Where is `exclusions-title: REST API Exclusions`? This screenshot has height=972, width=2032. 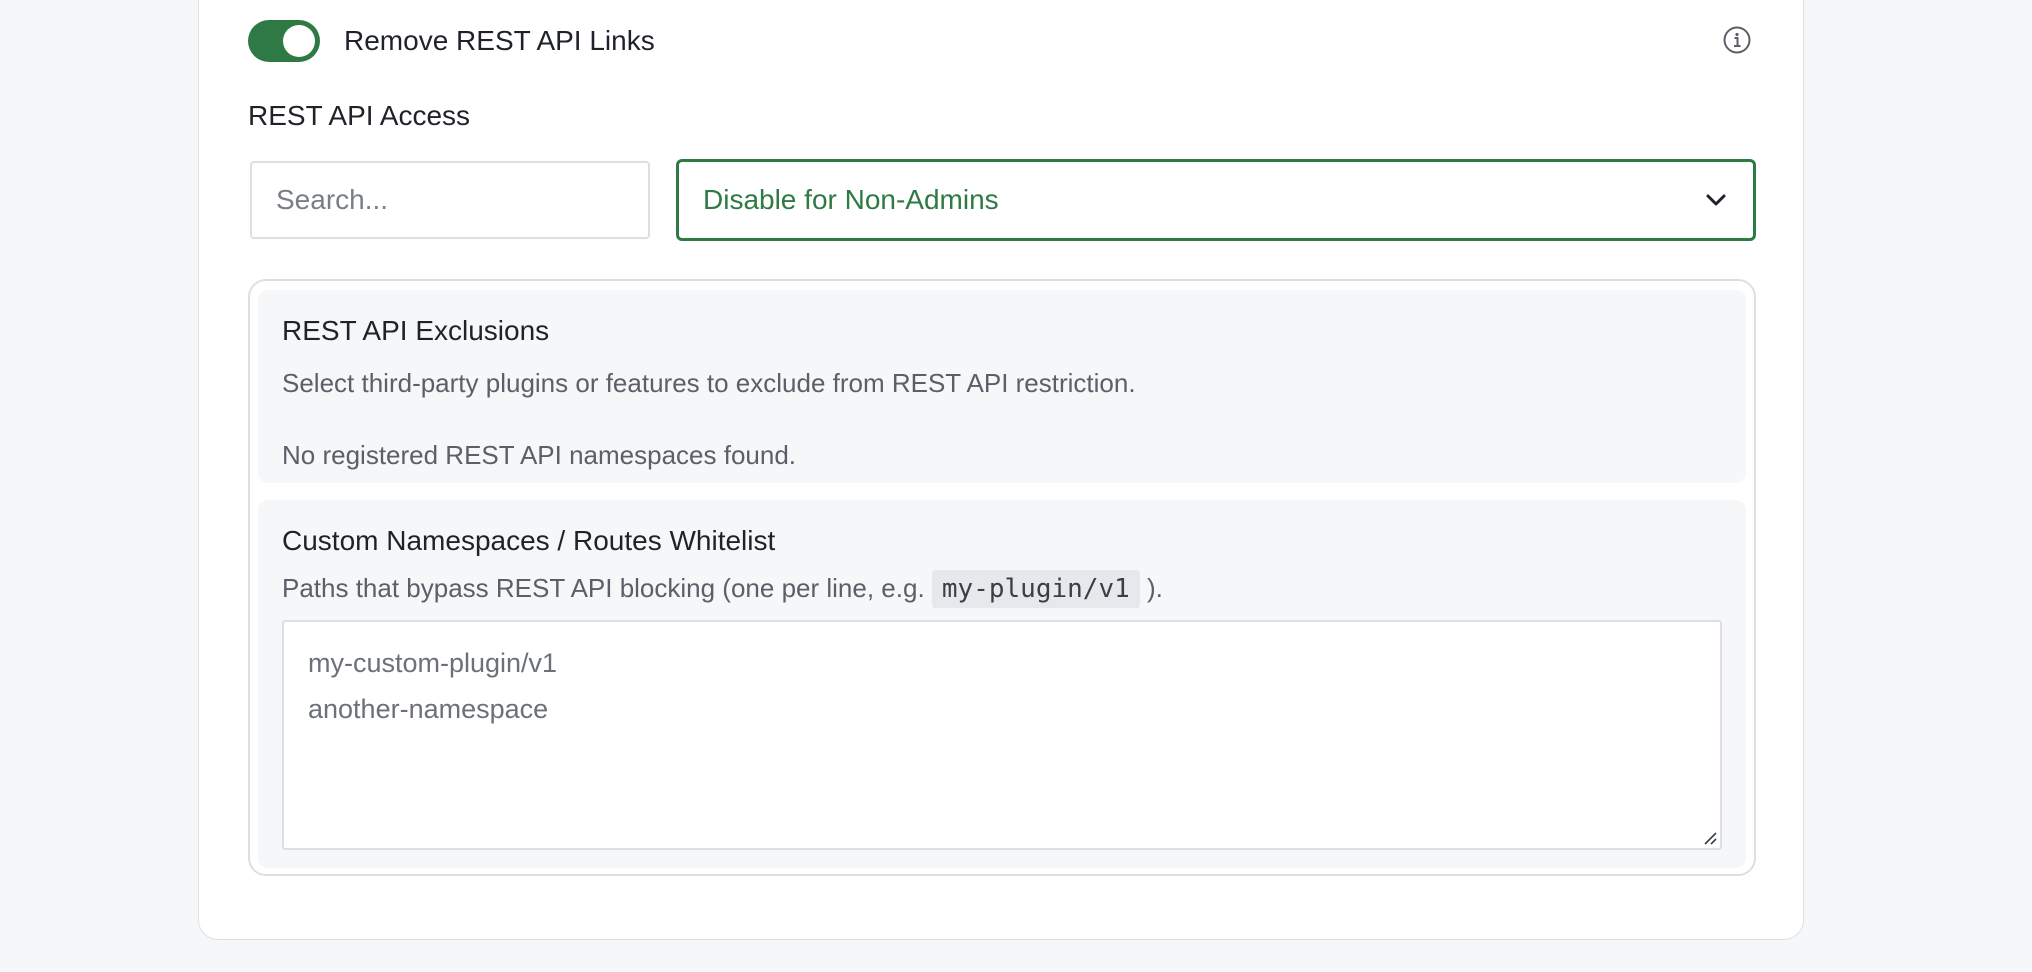 exclusions-title: REST API Exclusions is located at coordinates (416, 330).